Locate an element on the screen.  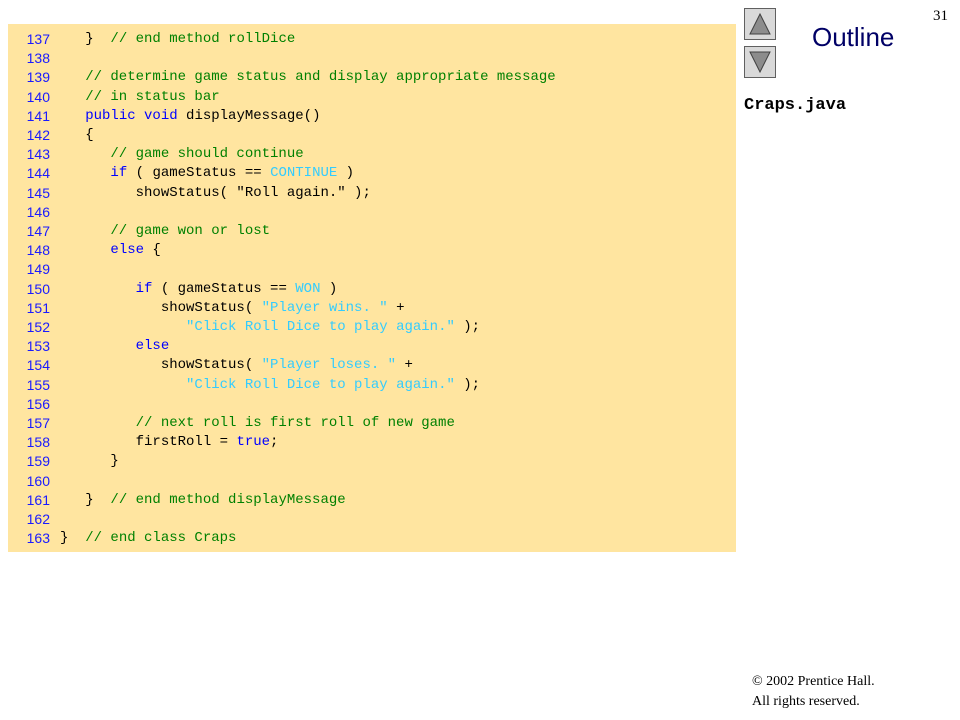
code-text: // in status bar is located at coordinates (140, 97).